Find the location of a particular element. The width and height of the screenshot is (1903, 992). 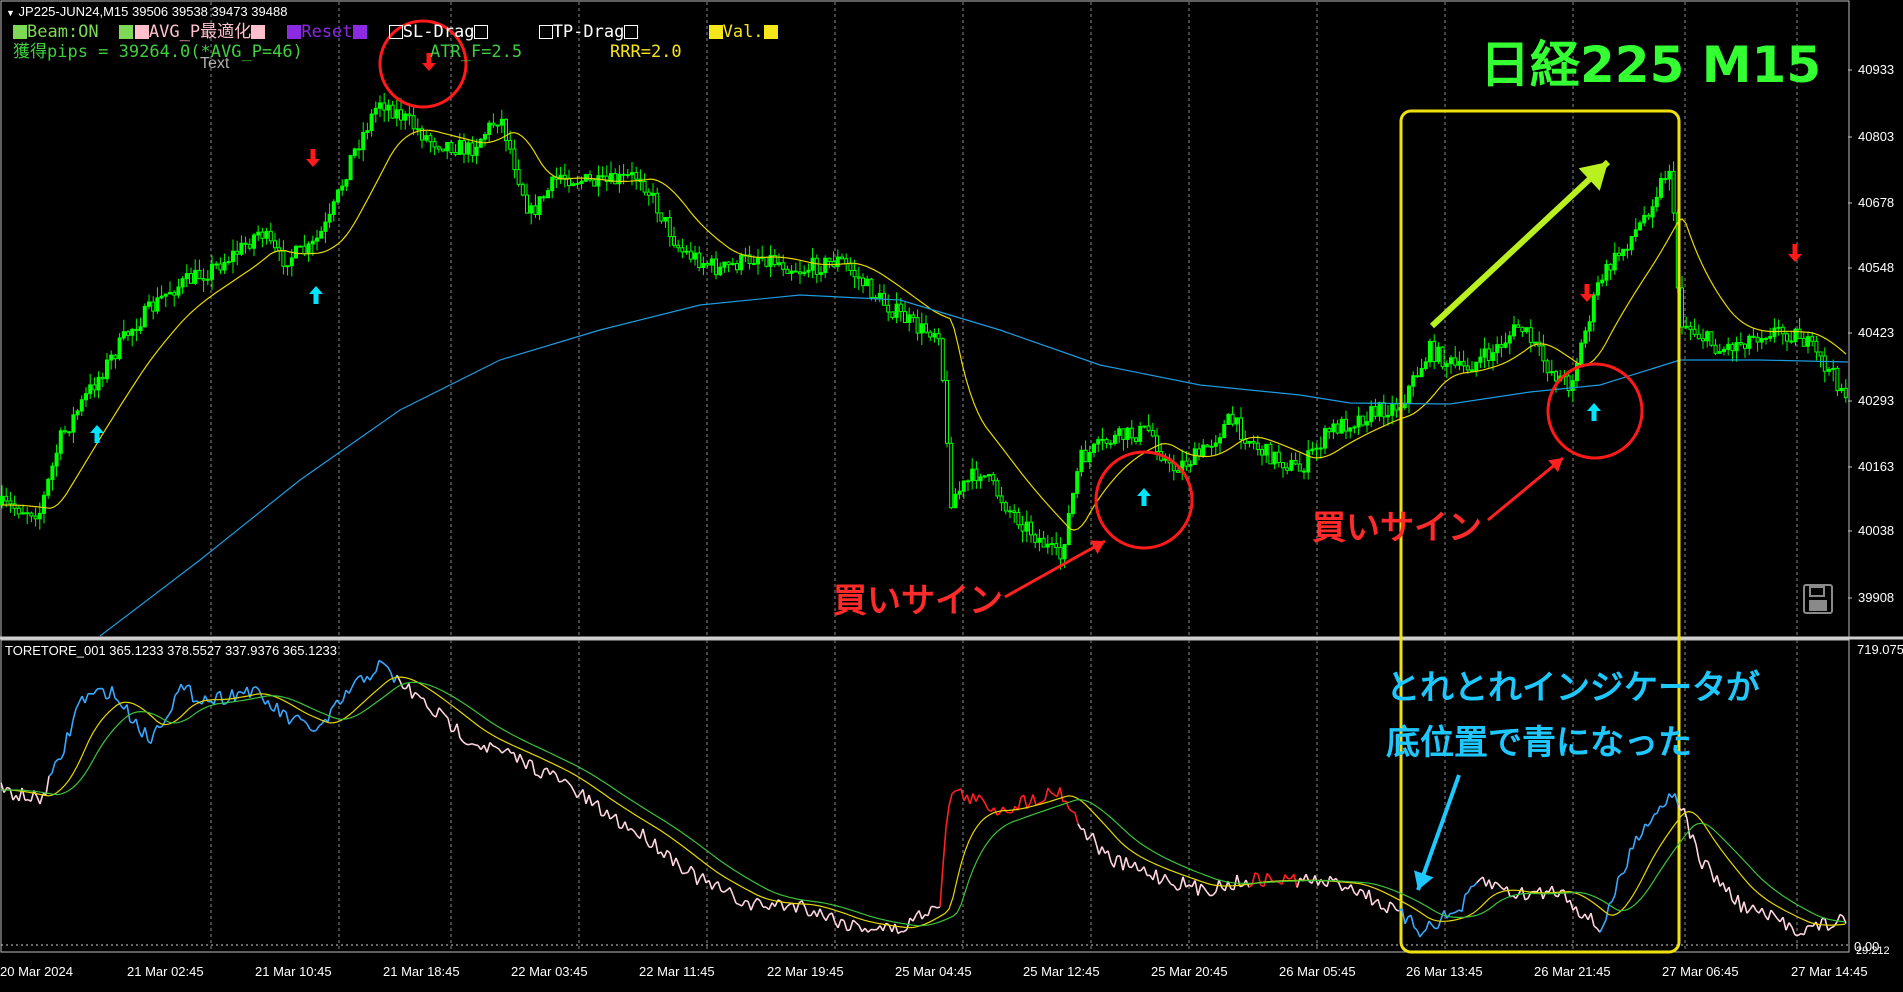

sell-arrow-icon is located at coordinates (313, 158).